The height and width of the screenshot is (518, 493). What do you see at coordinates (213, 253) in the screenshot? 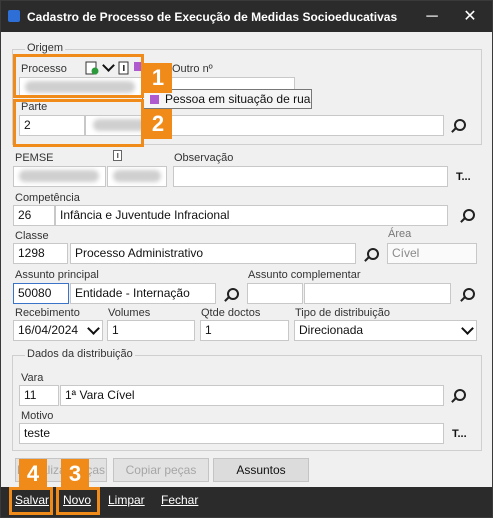
I see `classe-description-input: Processo Administrativo` at bounding box center [213, 253].